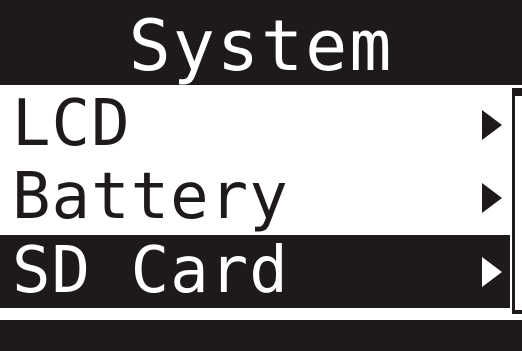 The image size is (522, 351). What do you see at coordinates (261, 335) in the screenshot?
I see `bottom-bar` at bounding box center [261, 335].